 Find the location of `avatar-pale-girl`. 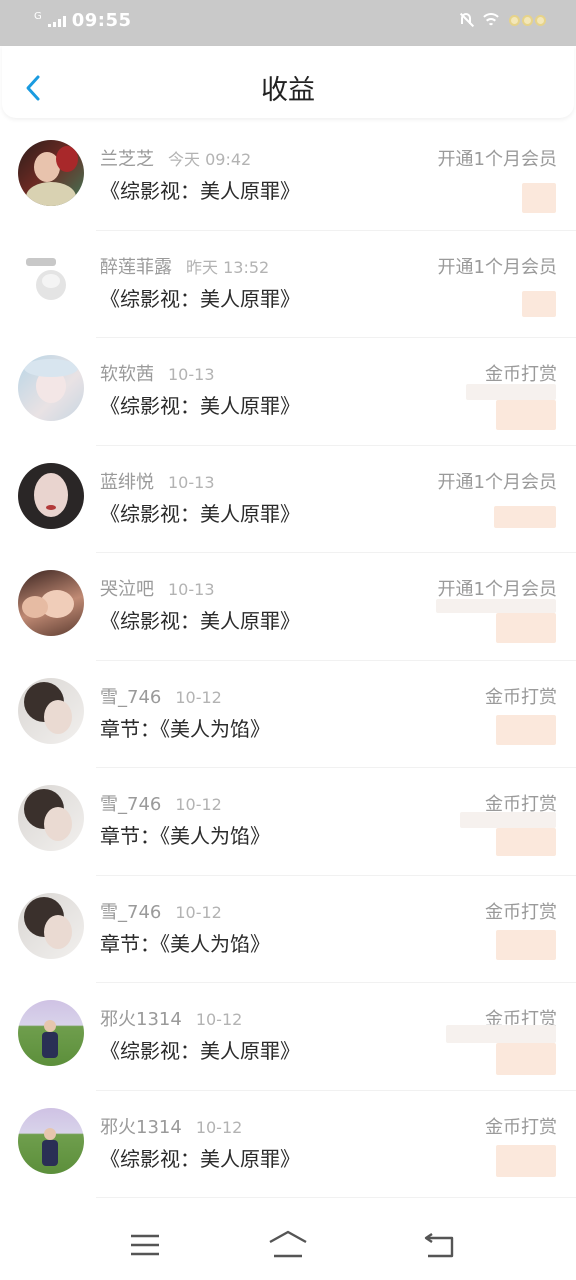

avatar-pale-girl is located at coordinates (51, 388).